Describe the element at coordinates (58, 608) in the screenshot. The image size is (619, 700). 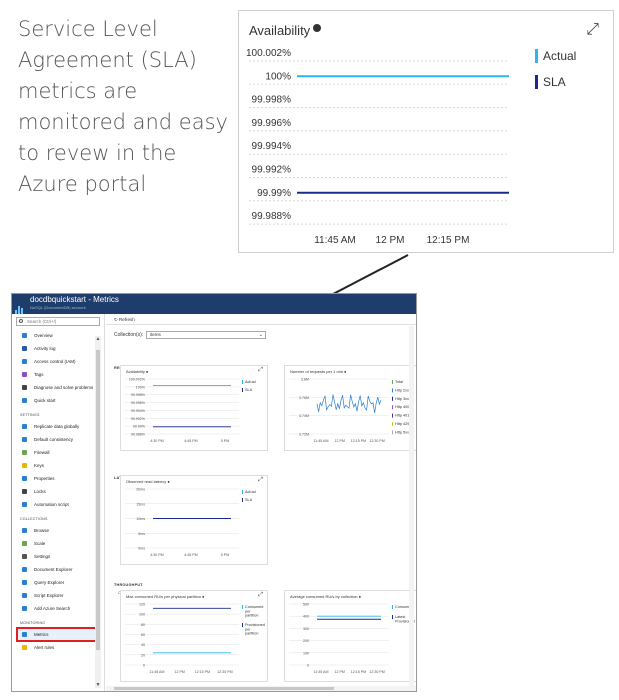
I see `sidebar-item-add-azure-search: Add Azure Search` at that location.